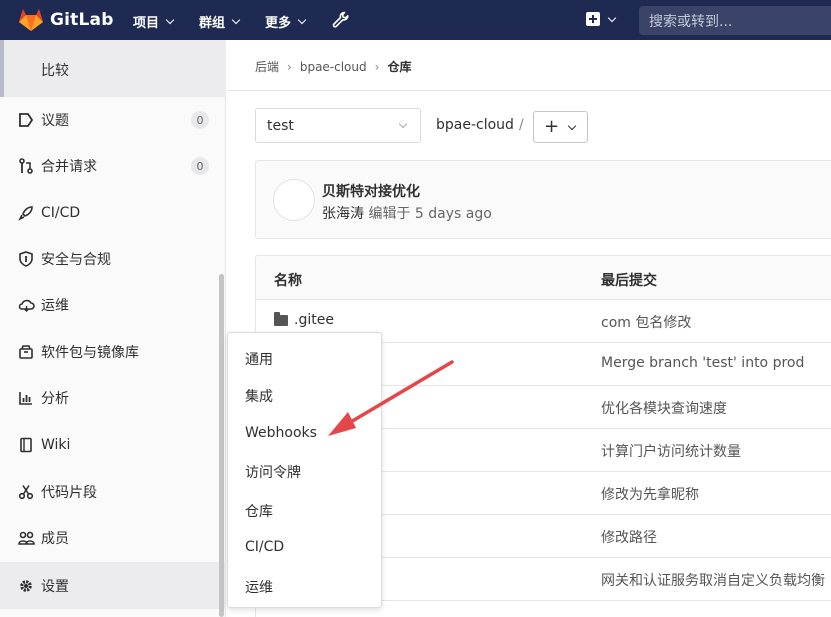 The height and width of the screenshot is (617, 831). I want to click on settings-flyout-menu: 通用 集成 Webhooks 访问令牌 仓库 CI/CD 运维, so click(304, 470).